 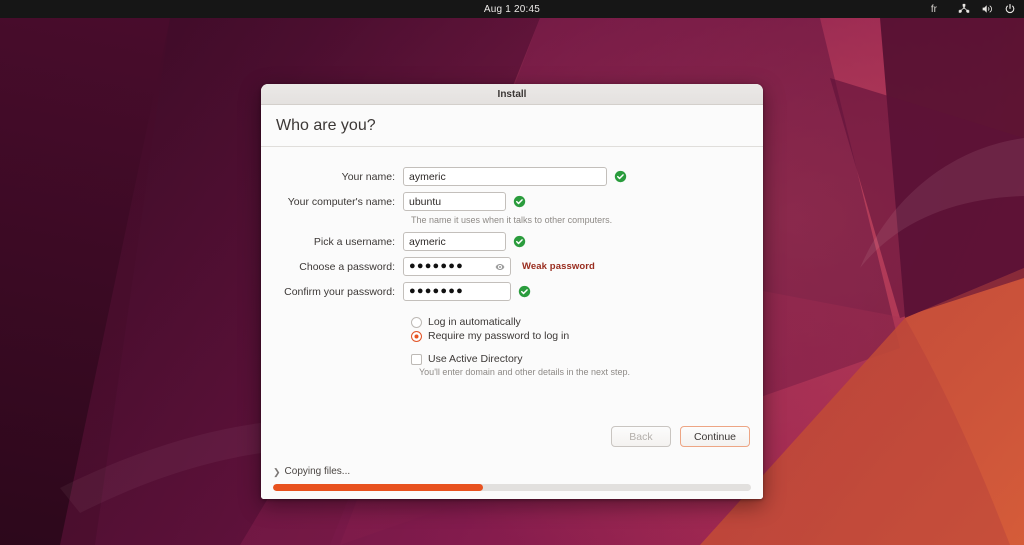 I want to click on window-title: Install, so click(x=512, y=94).